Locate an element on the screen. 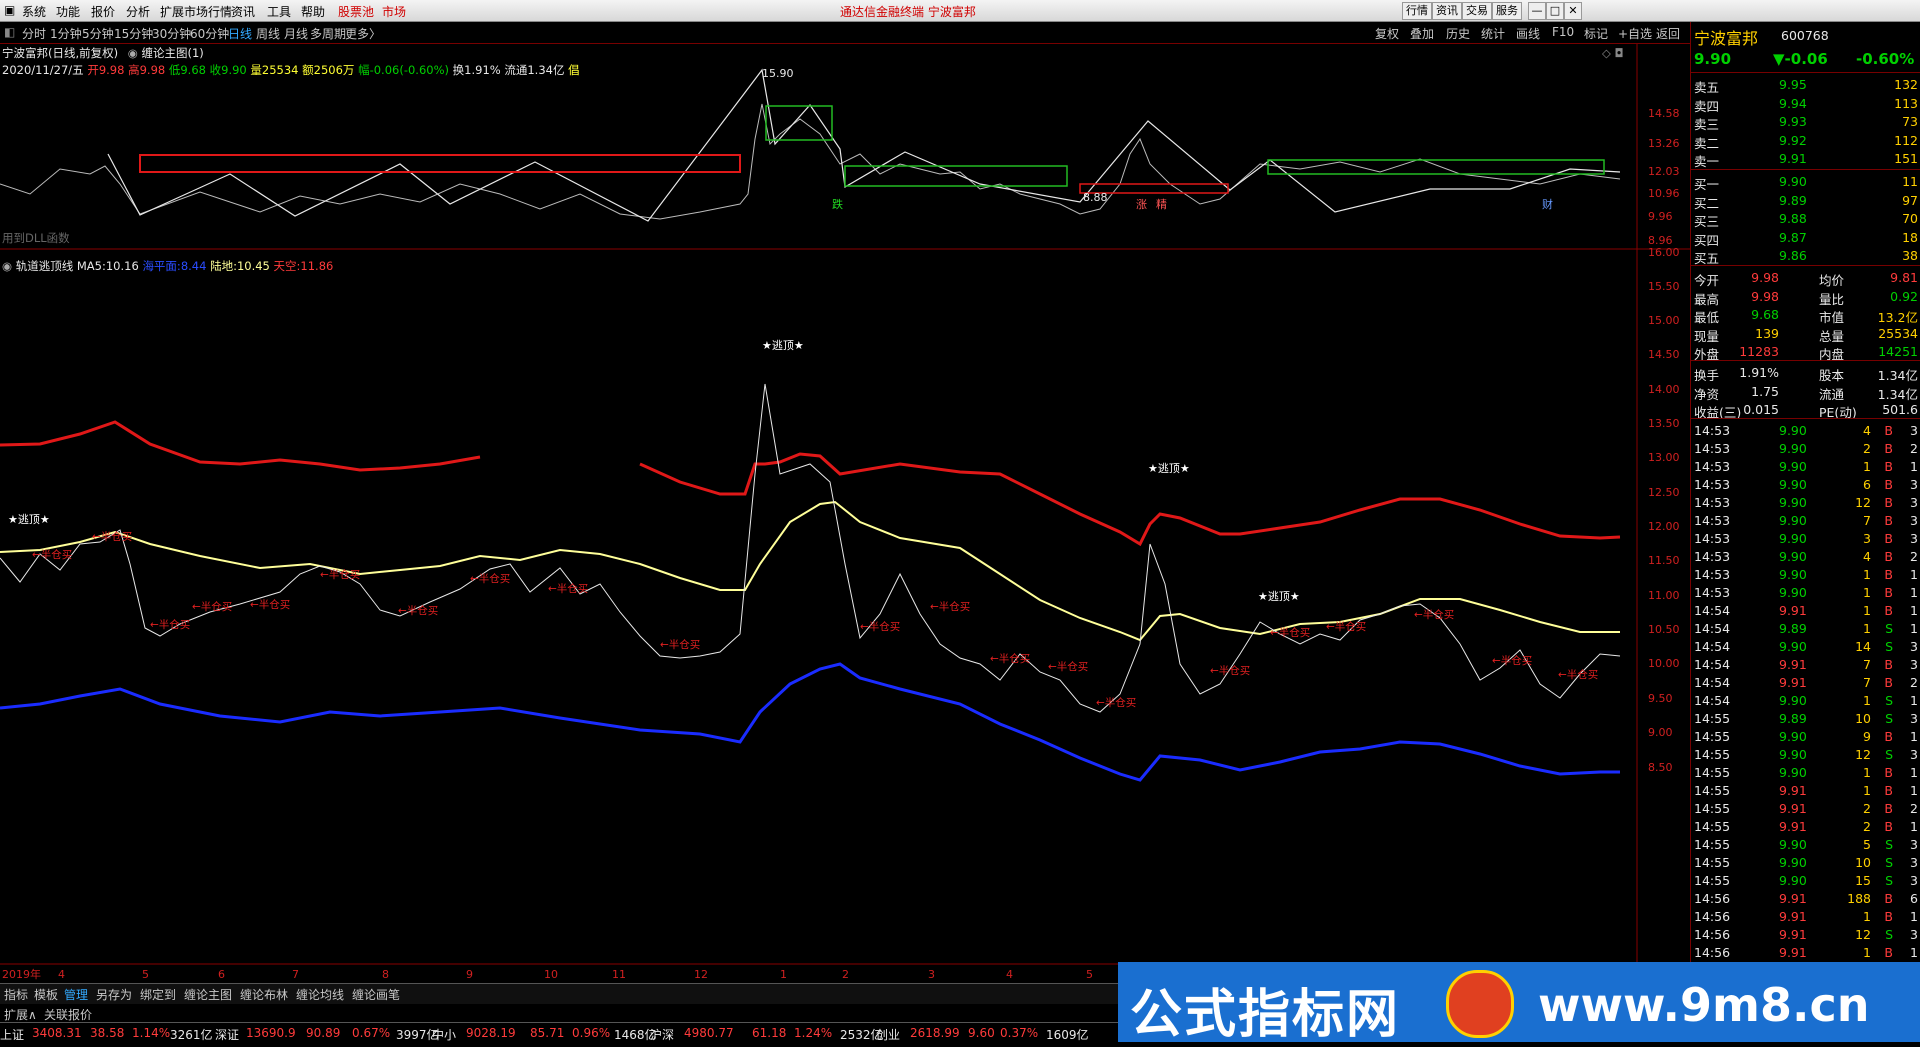 The width and height of the screenshot is (1920, 1047). tab-chan-ma: 缠论均线 is located at coordinates (320, 994).